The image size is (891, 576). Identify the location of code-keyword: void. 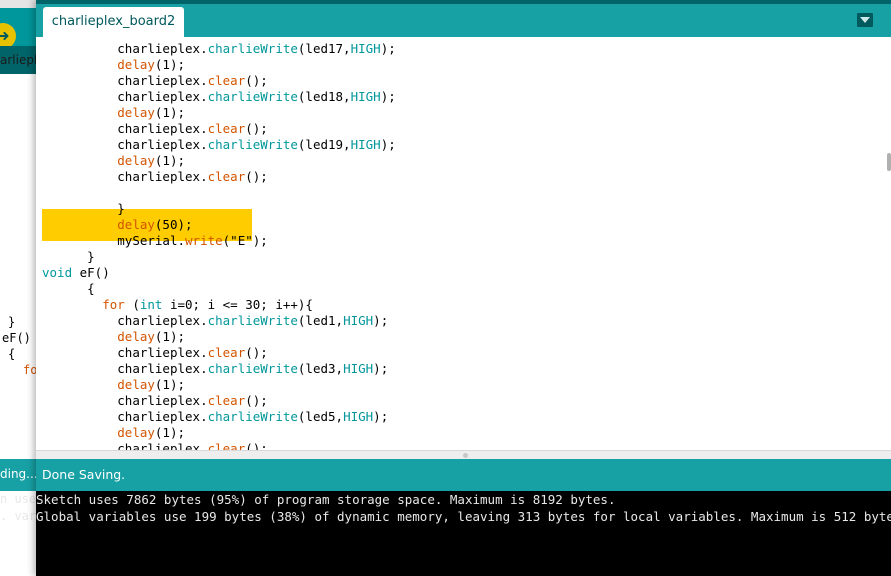
(57, 272).